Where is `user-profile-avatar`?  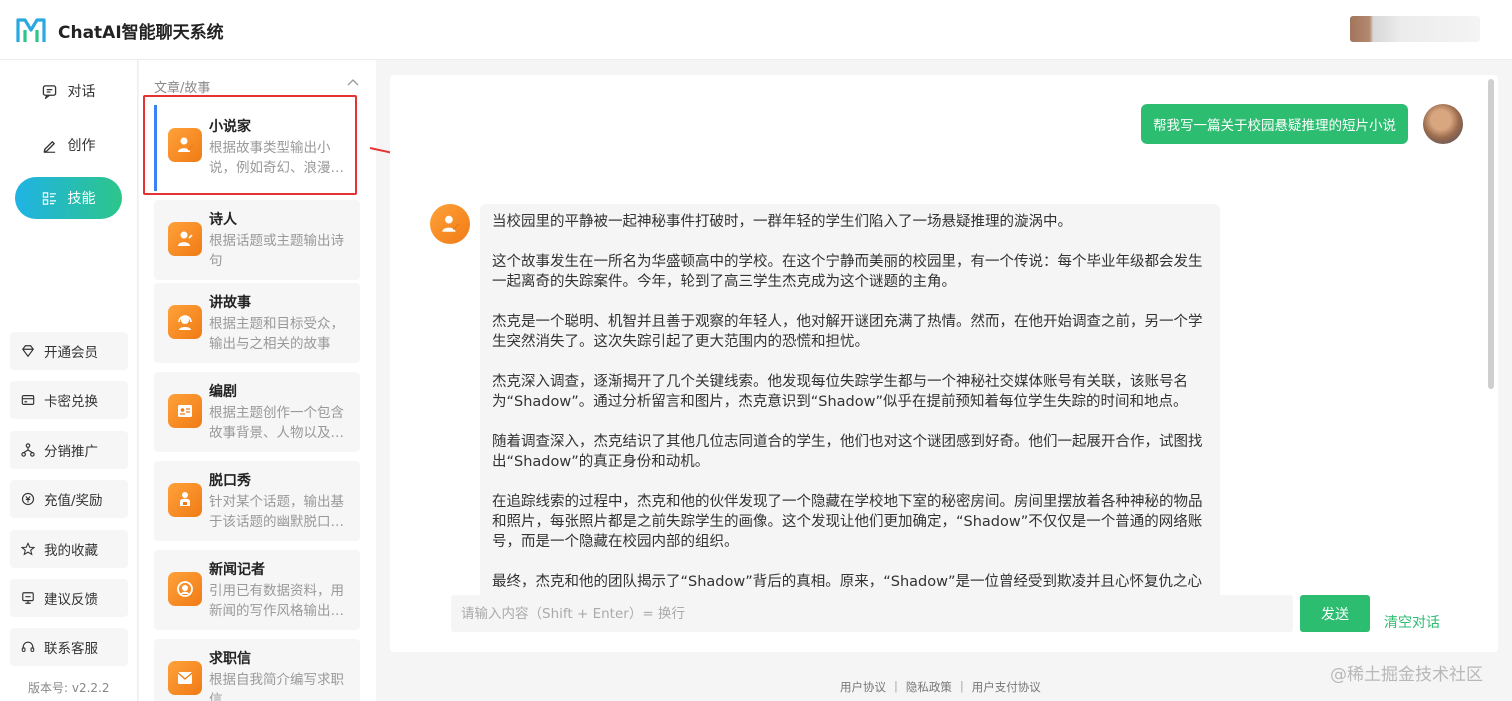
user-profile-avatar is located at coordinates (1415, 29).